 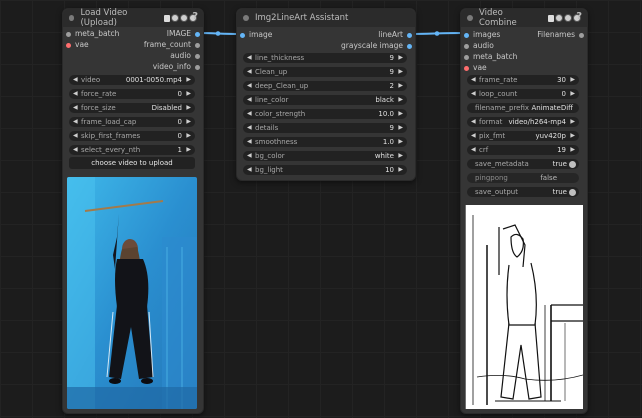 What do you see at coordinates (325, 156) in the screenshot?
I see `widget-bg-color: ◀ bg_color white ▶` at bounding box center [325, 156].